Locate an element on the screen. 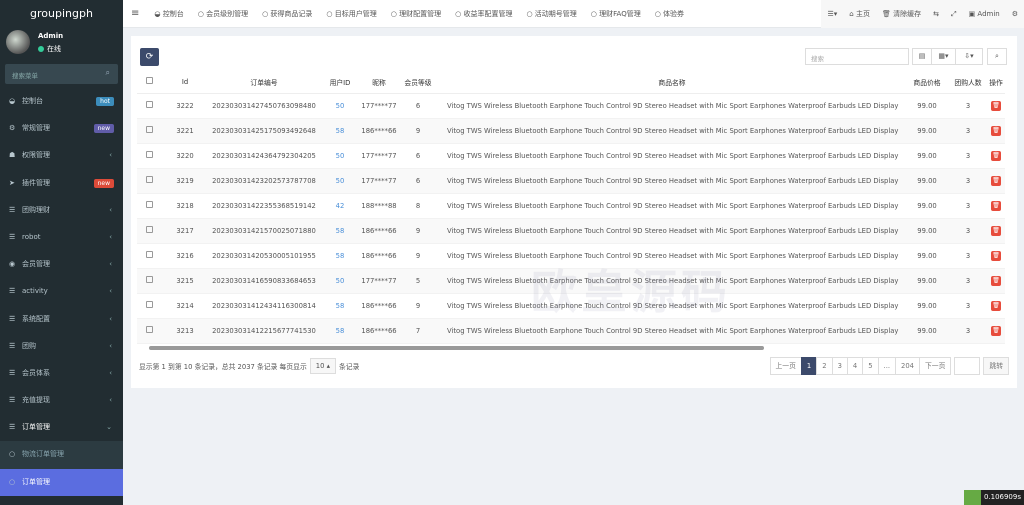 The width and height of the screenshot is (1024, 505). column-header: 商品价格 is located at coordinates (927, 82).